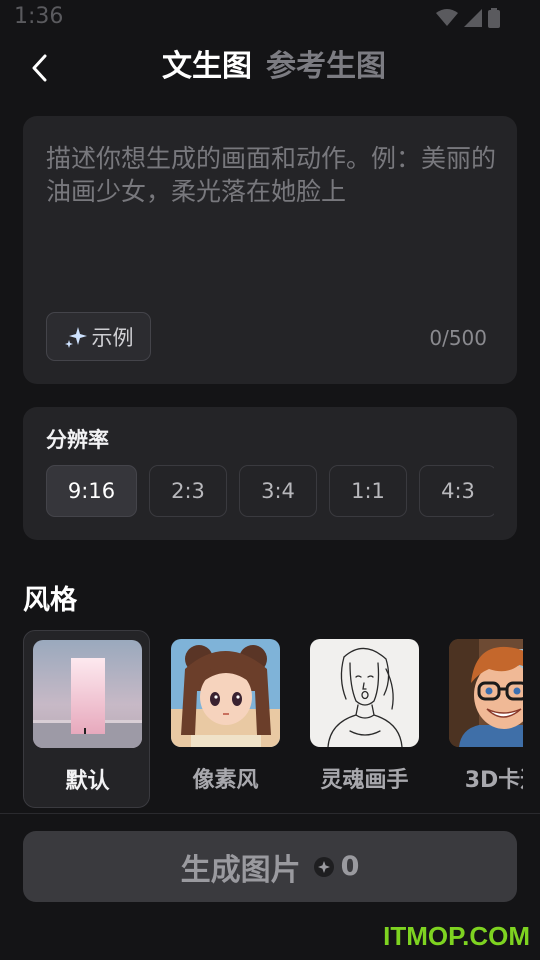 This screenshot has width=540, height=960. I want to click on default-style-thumbnail, so click(87, 694).